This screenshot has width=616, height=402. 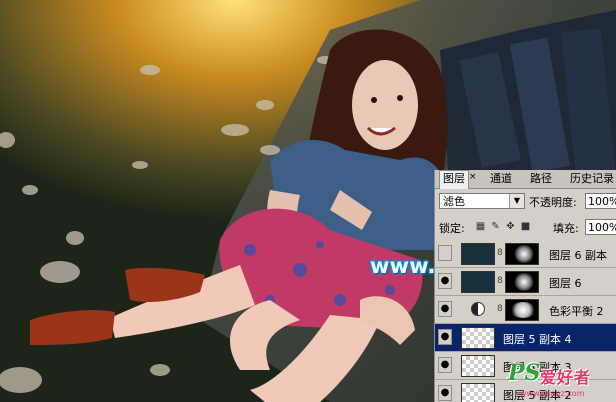 I want to click on tab-history-label: 历史记录, so click(x=592, y=178).